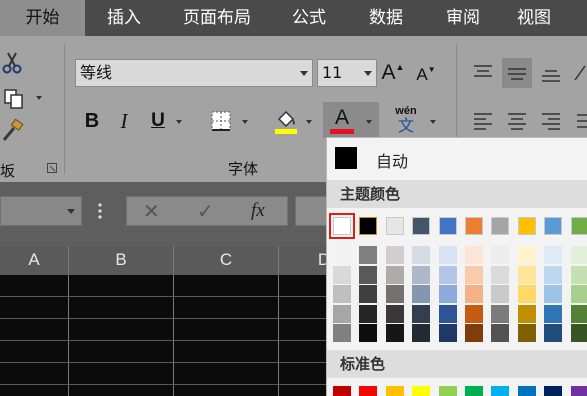 The height and width of the screenshot is (396, 587). What do you see at coordinates (124, 18) in the screenshot?
I see `tab-insert: 插入` at bounding box center [124, 18].